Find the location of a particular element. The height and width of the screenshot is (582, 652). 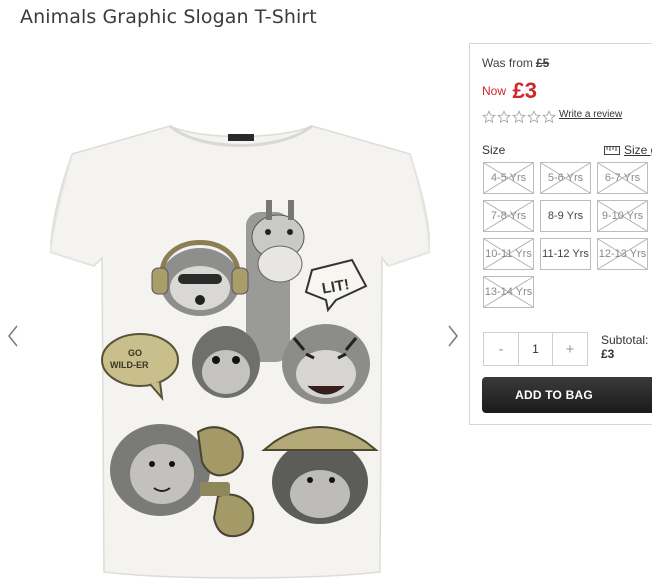

size-option-11-12: 11-12 Yrs is located at coordinates (565, 254).